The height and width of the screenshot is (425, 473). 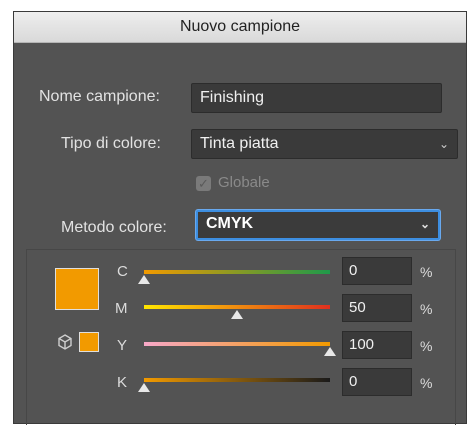 What do you see at coordinates (426, 272) in the screenshot?
I see `channel-c-unit: %` at bounding box center [426, 272].